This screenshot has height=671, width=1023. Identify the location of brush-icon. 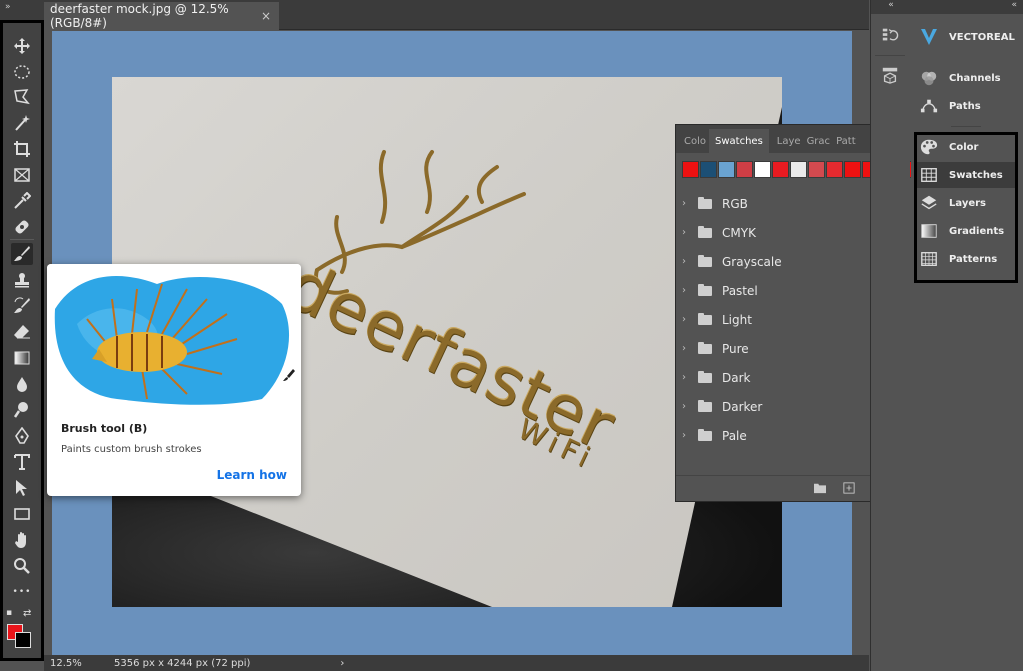
(22, 254).